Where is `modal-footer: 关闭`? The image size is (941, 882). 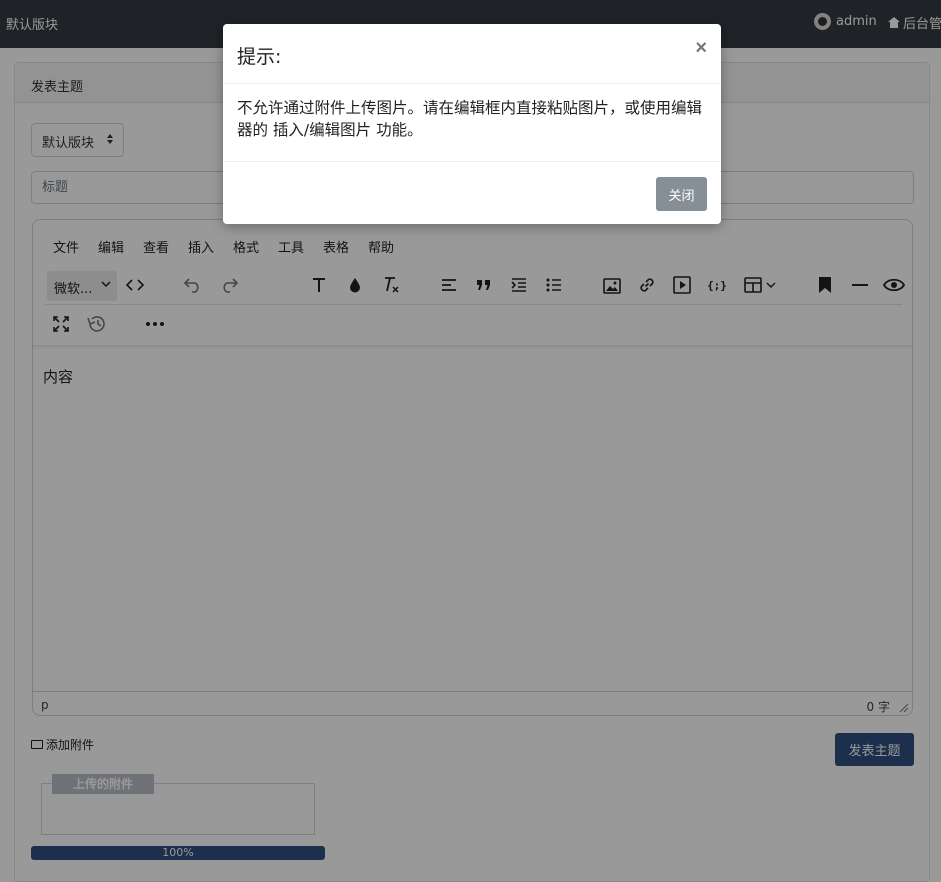 modal-footer: 关闭 is located at coordinates (472, 192).